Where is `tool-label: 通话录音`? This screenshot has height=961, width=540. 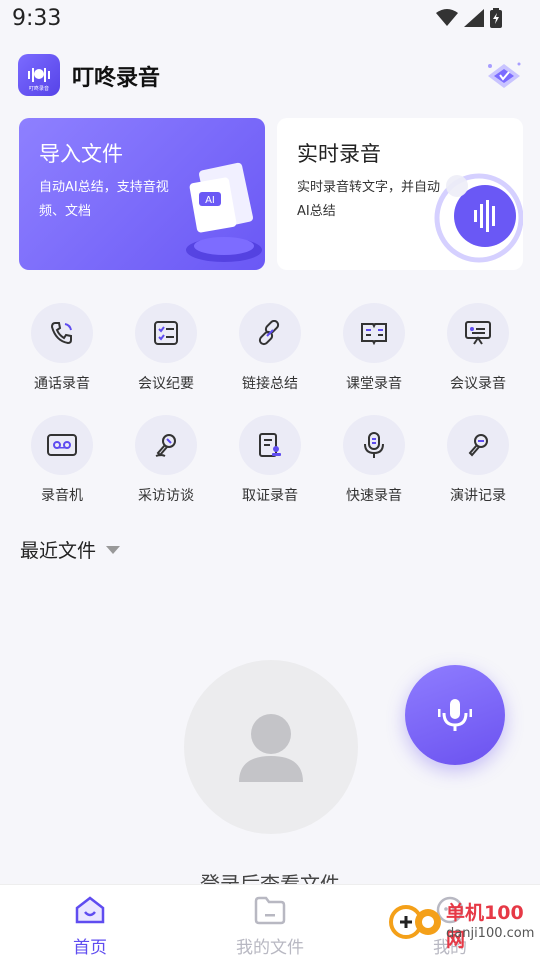 tool-label: 通话录音 is located at coordinates (62, 384).